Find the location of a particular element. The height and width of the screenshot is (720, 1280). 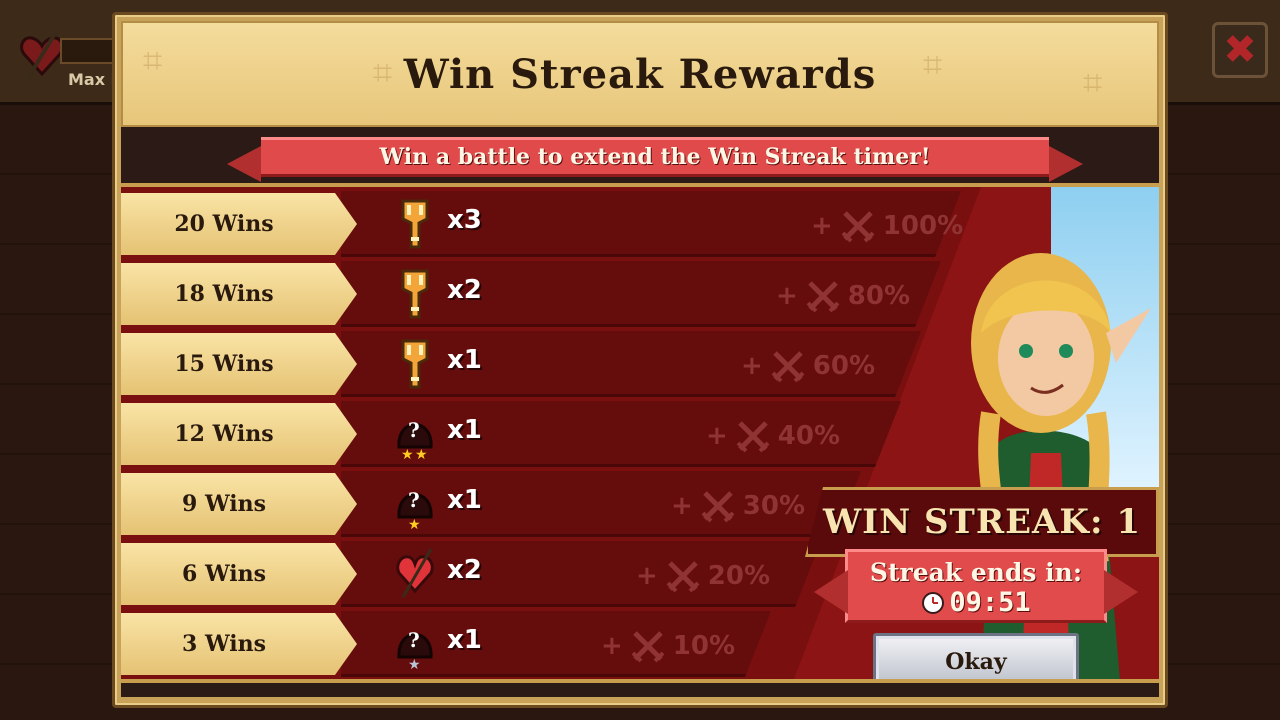

modal-title: Win Streak Rewards is located at coordinates (640, 74).